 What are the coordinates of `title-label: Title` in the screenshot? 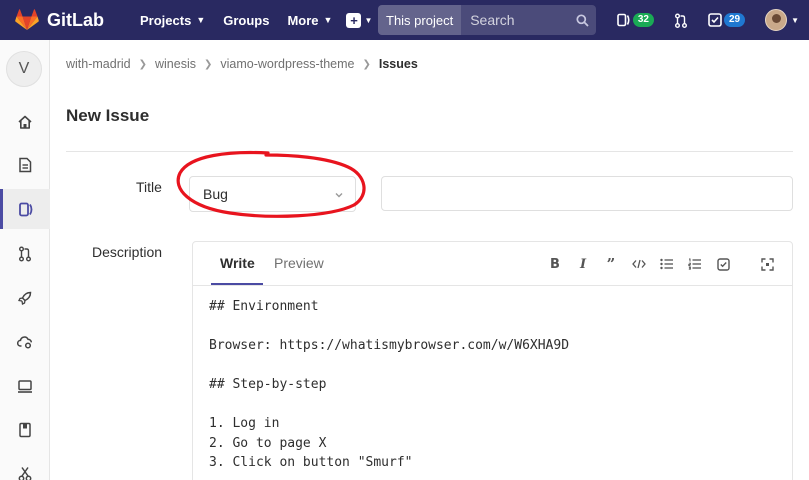 It's located at (149, 187).